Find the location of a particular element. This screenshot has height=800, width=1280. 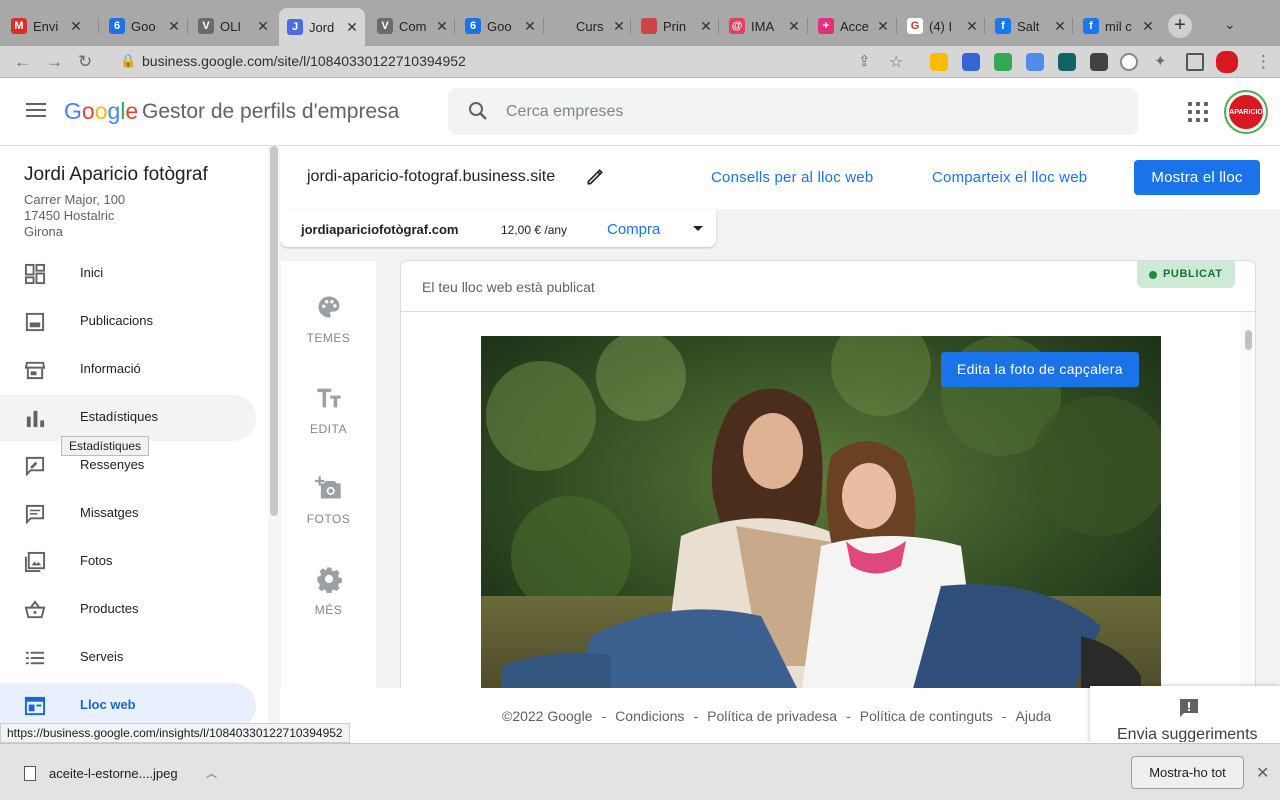

kebab-menu-icon: ⋮ is located at coordinates (1263, 62).